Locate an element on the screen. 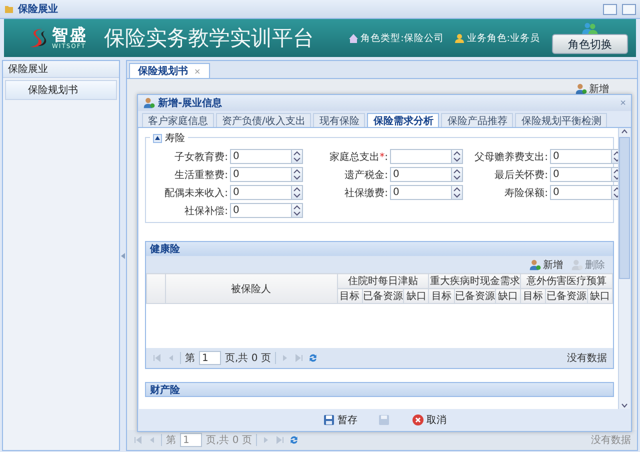 This screenshot has height=452, width=640. window-title: 保险展业 is located at coordinates (38, 9).